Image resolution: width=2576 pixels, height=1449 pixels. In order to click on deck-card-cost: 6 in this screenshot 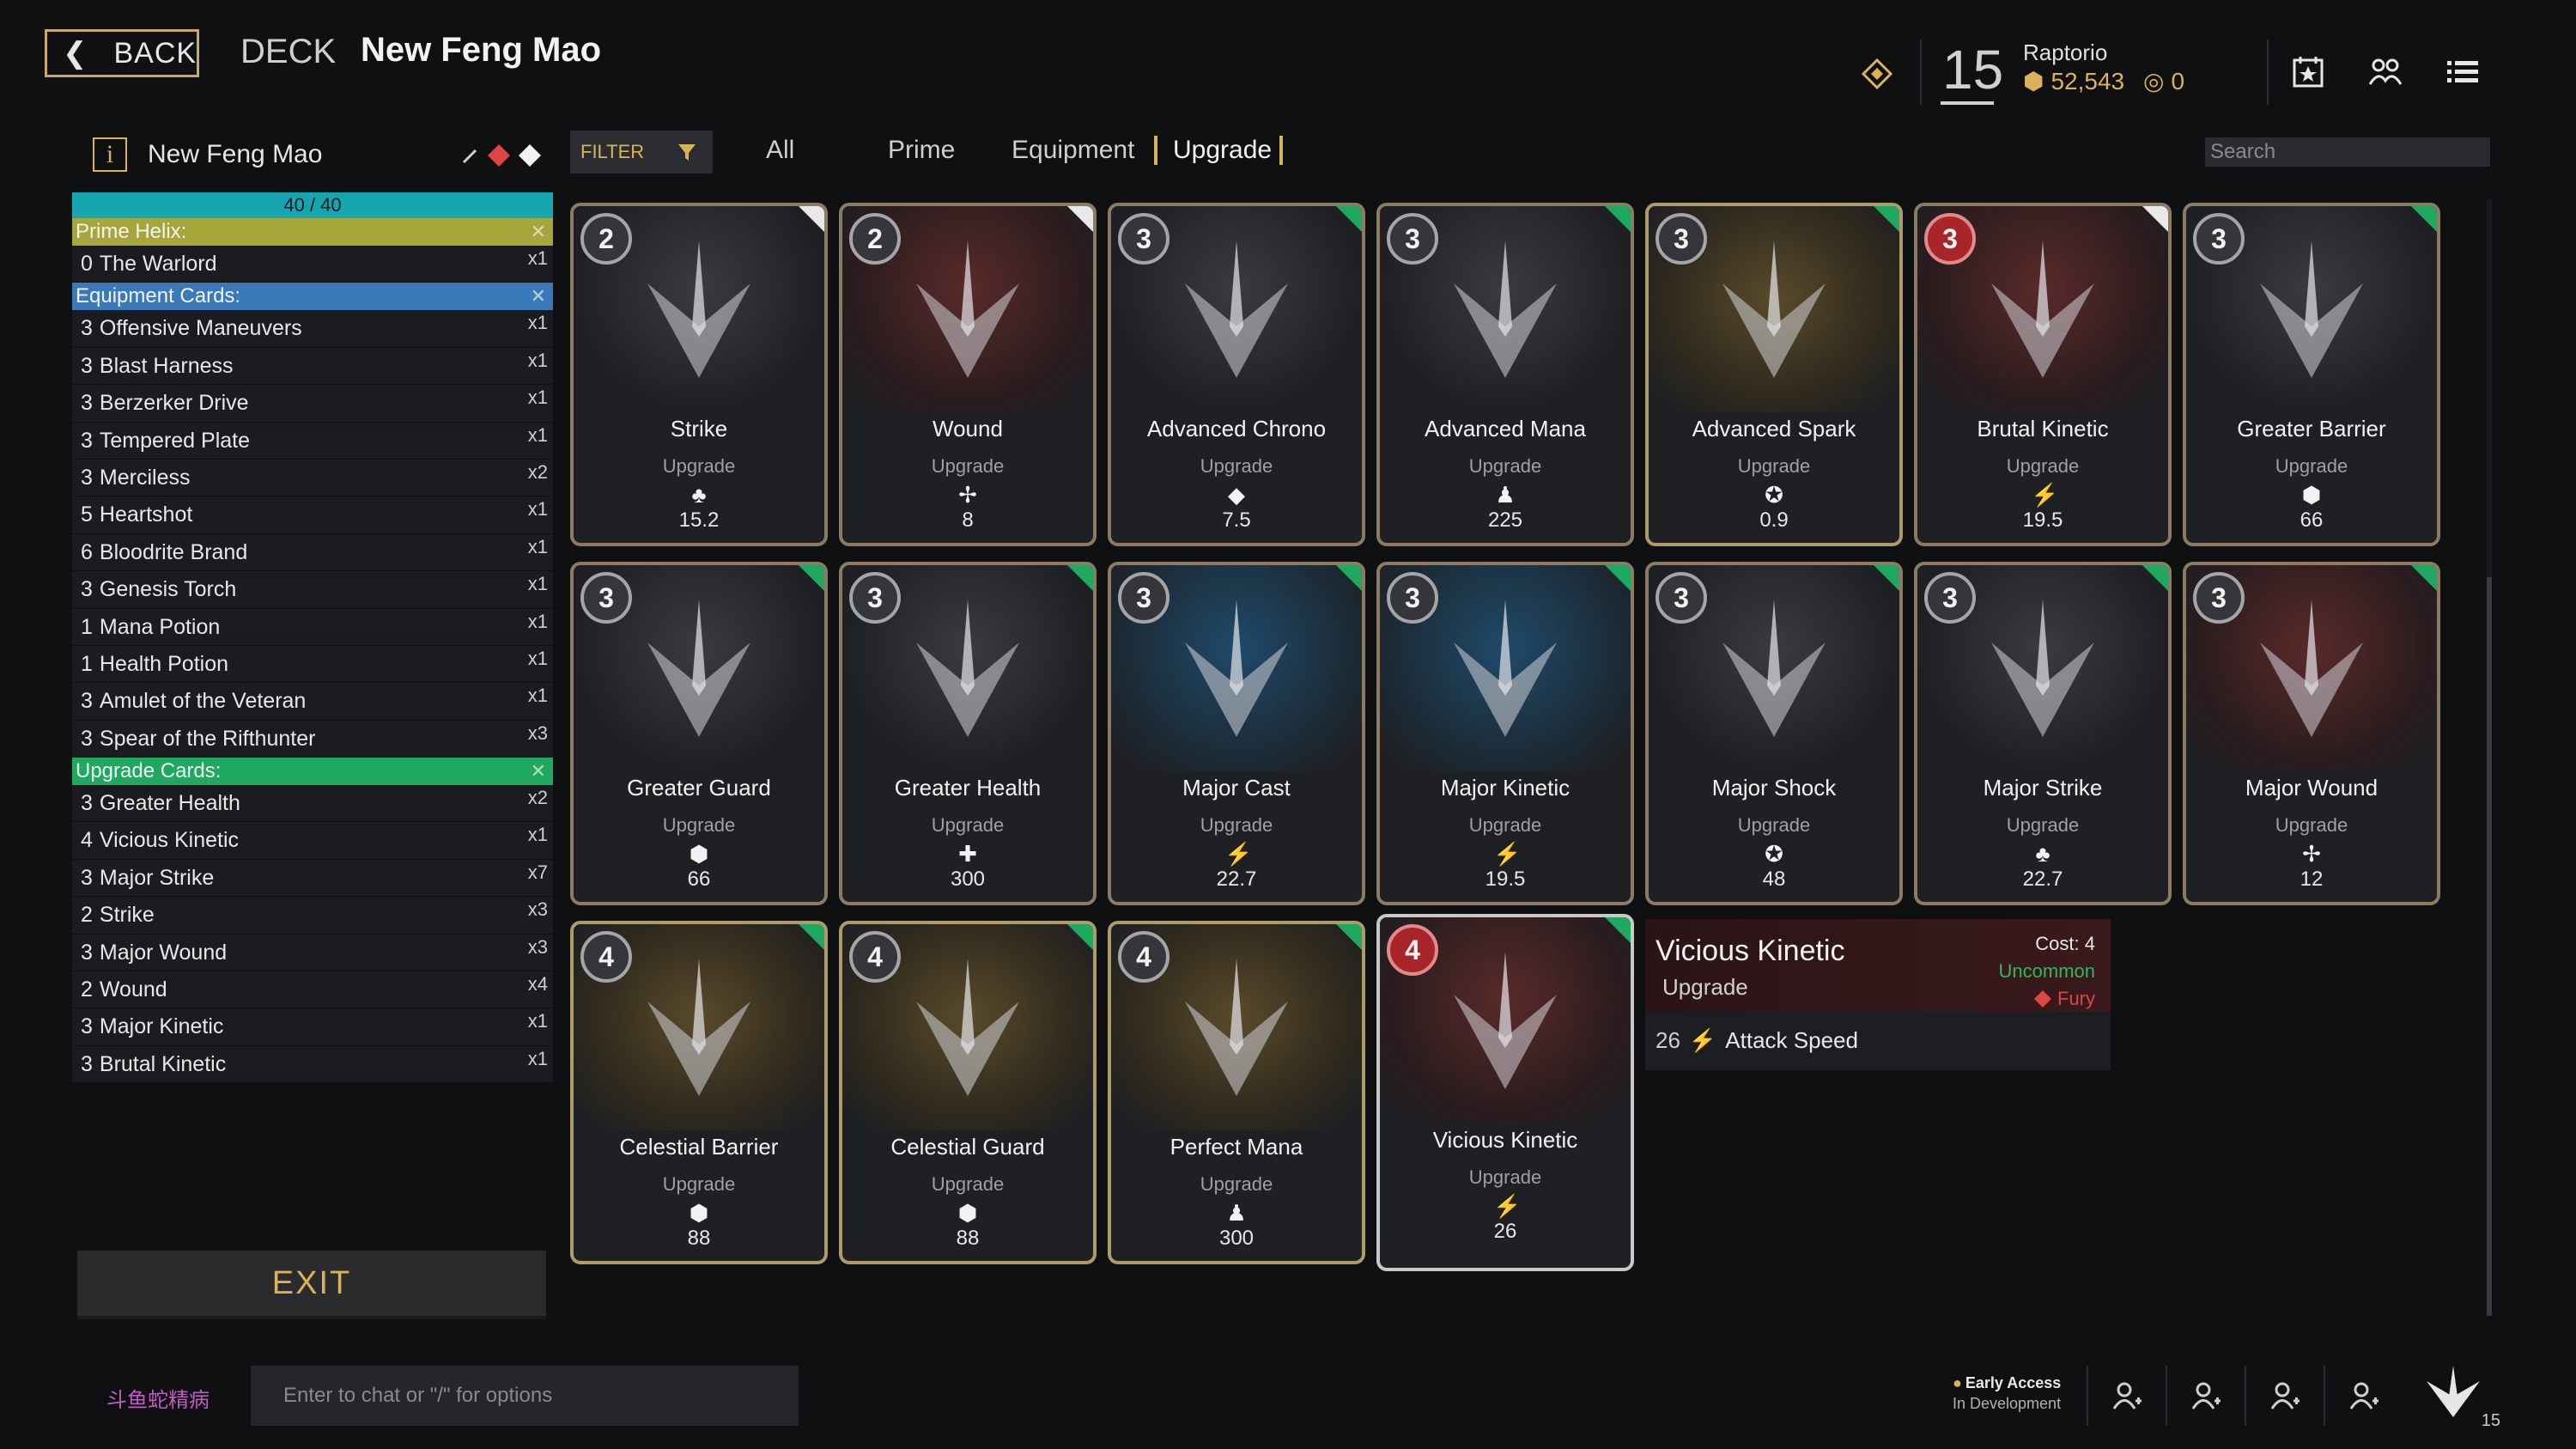, I will do `click(87, 551)`.